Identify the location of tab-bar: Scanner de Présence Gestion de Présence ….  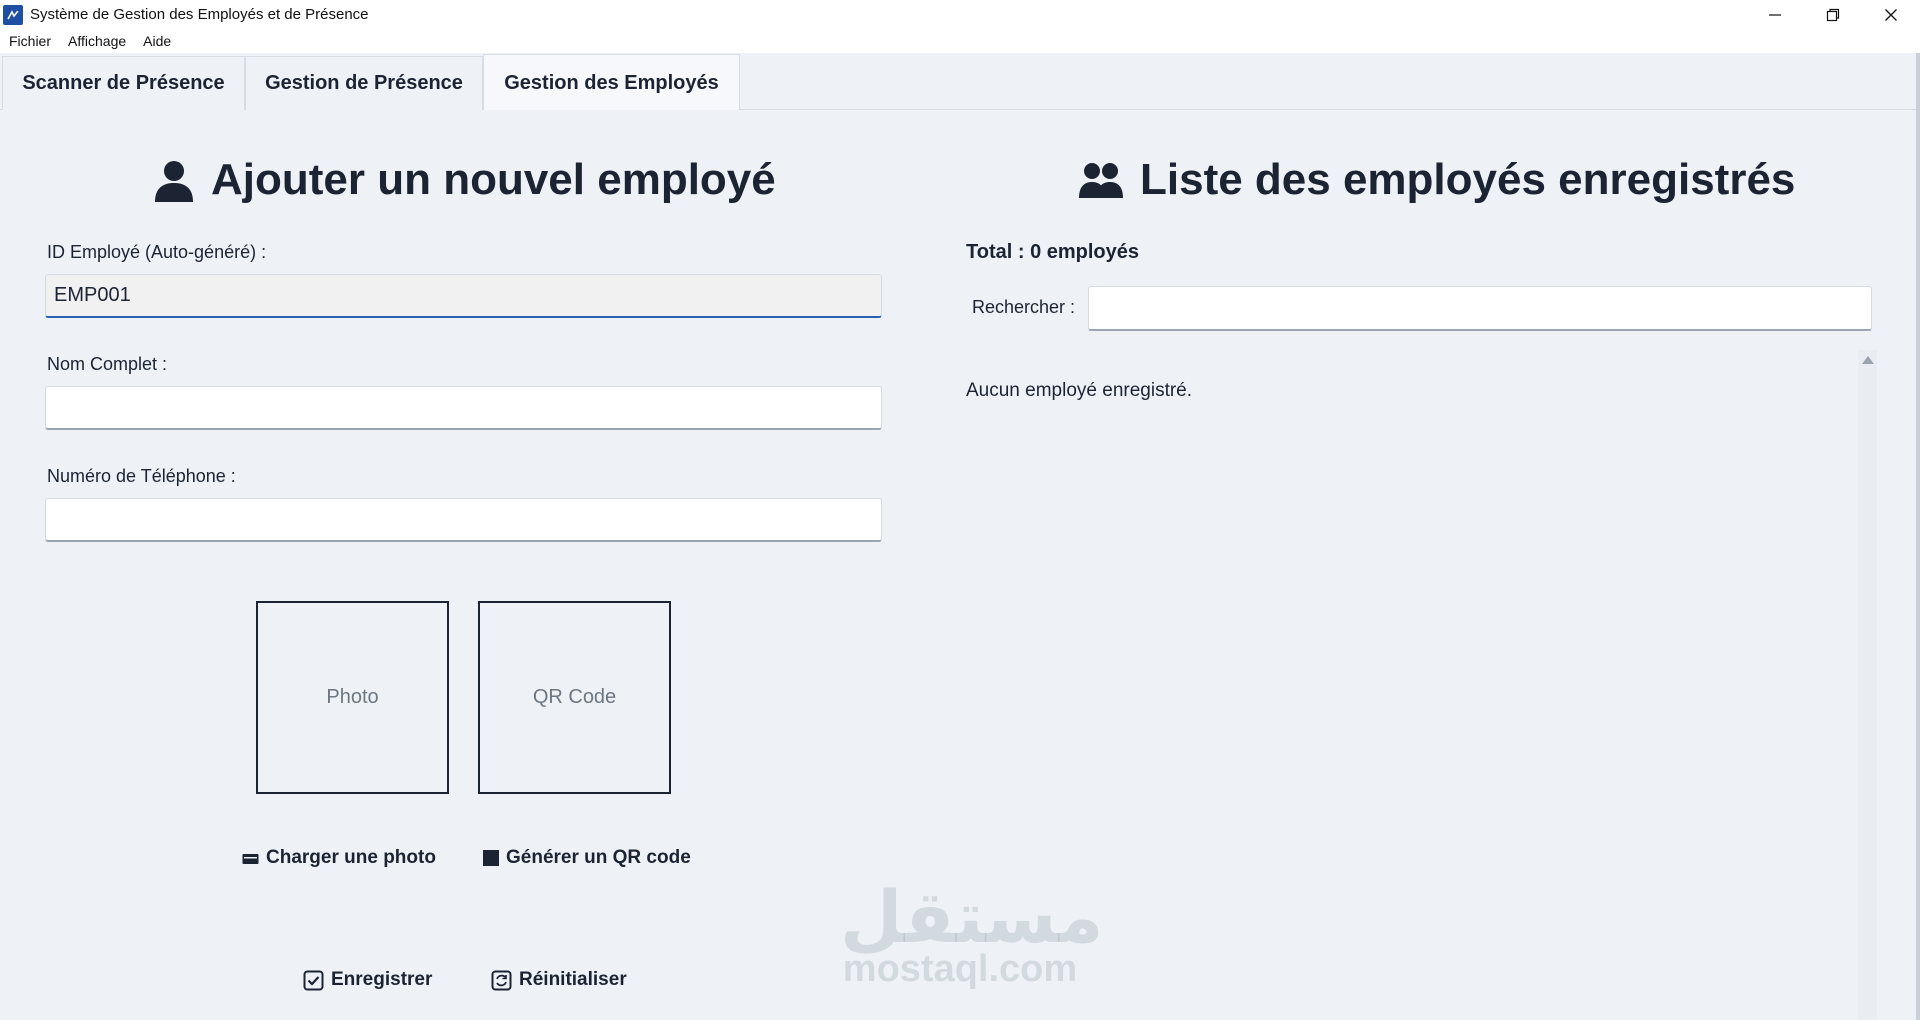
(960, 82).